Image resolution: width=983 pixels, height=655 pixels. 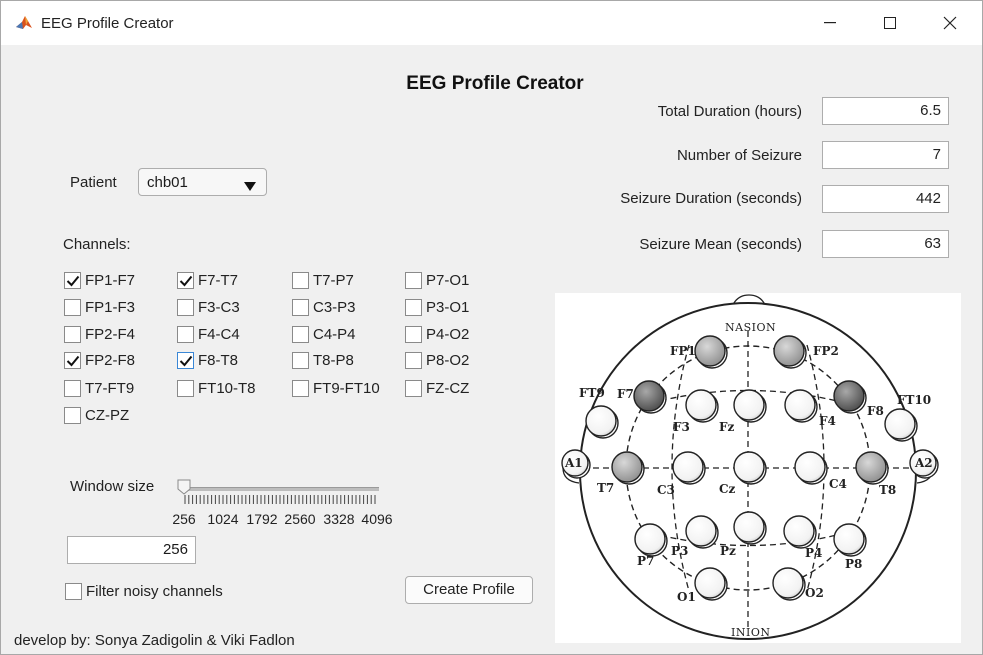 I want to click on channel-checkbox-fp2-f8: FP2-F8, so click(x=99, y=360).